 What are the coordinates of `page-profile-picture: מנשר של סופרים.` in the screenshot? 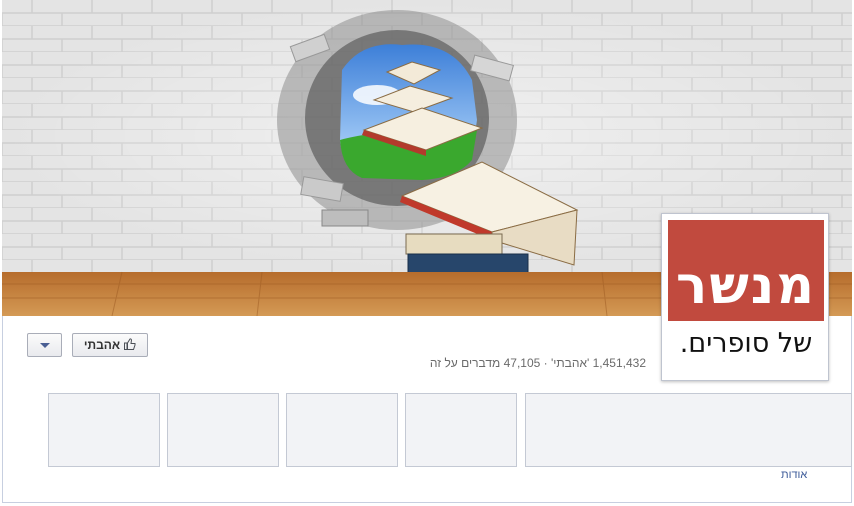 It's located at (745, 297).